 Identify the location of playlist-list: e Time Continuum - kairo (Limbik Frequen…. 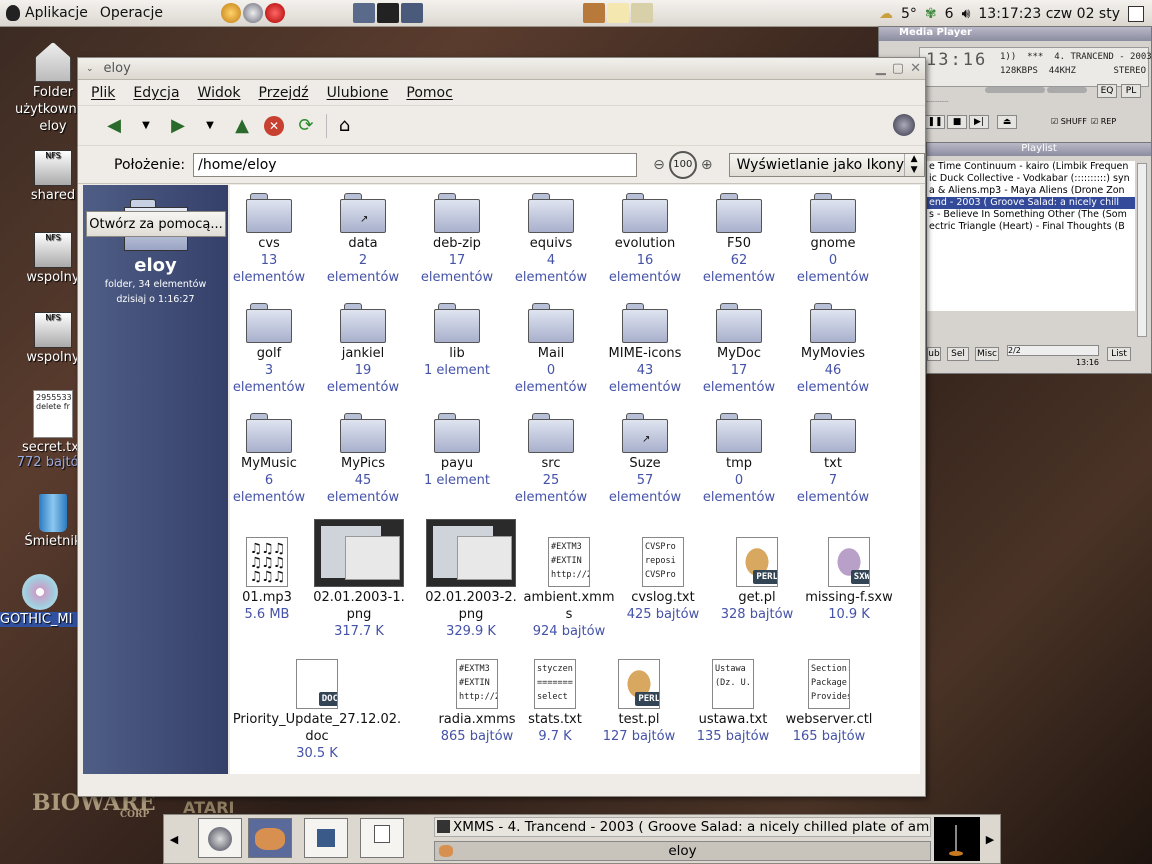
(1031, 236).